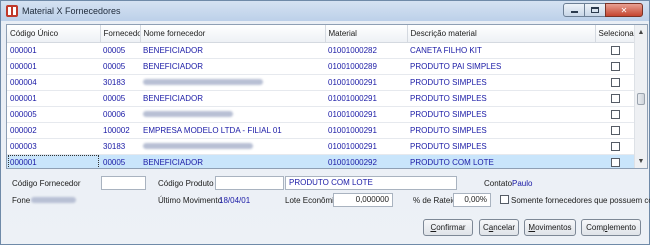  What do you see at coordinates (186, 183) in the screenshot?
I see `codigo-produto-label: Código Produto` at bounding box center [186, 183].